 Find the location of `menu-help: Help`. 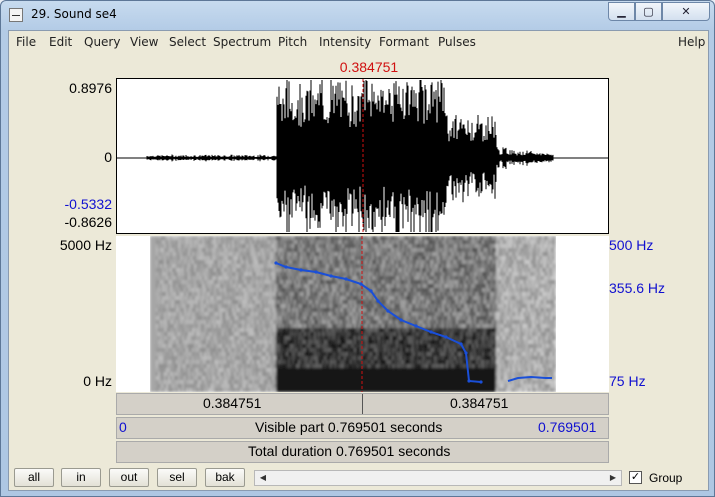

menu-help: Help is located at coordinates (691, 42).